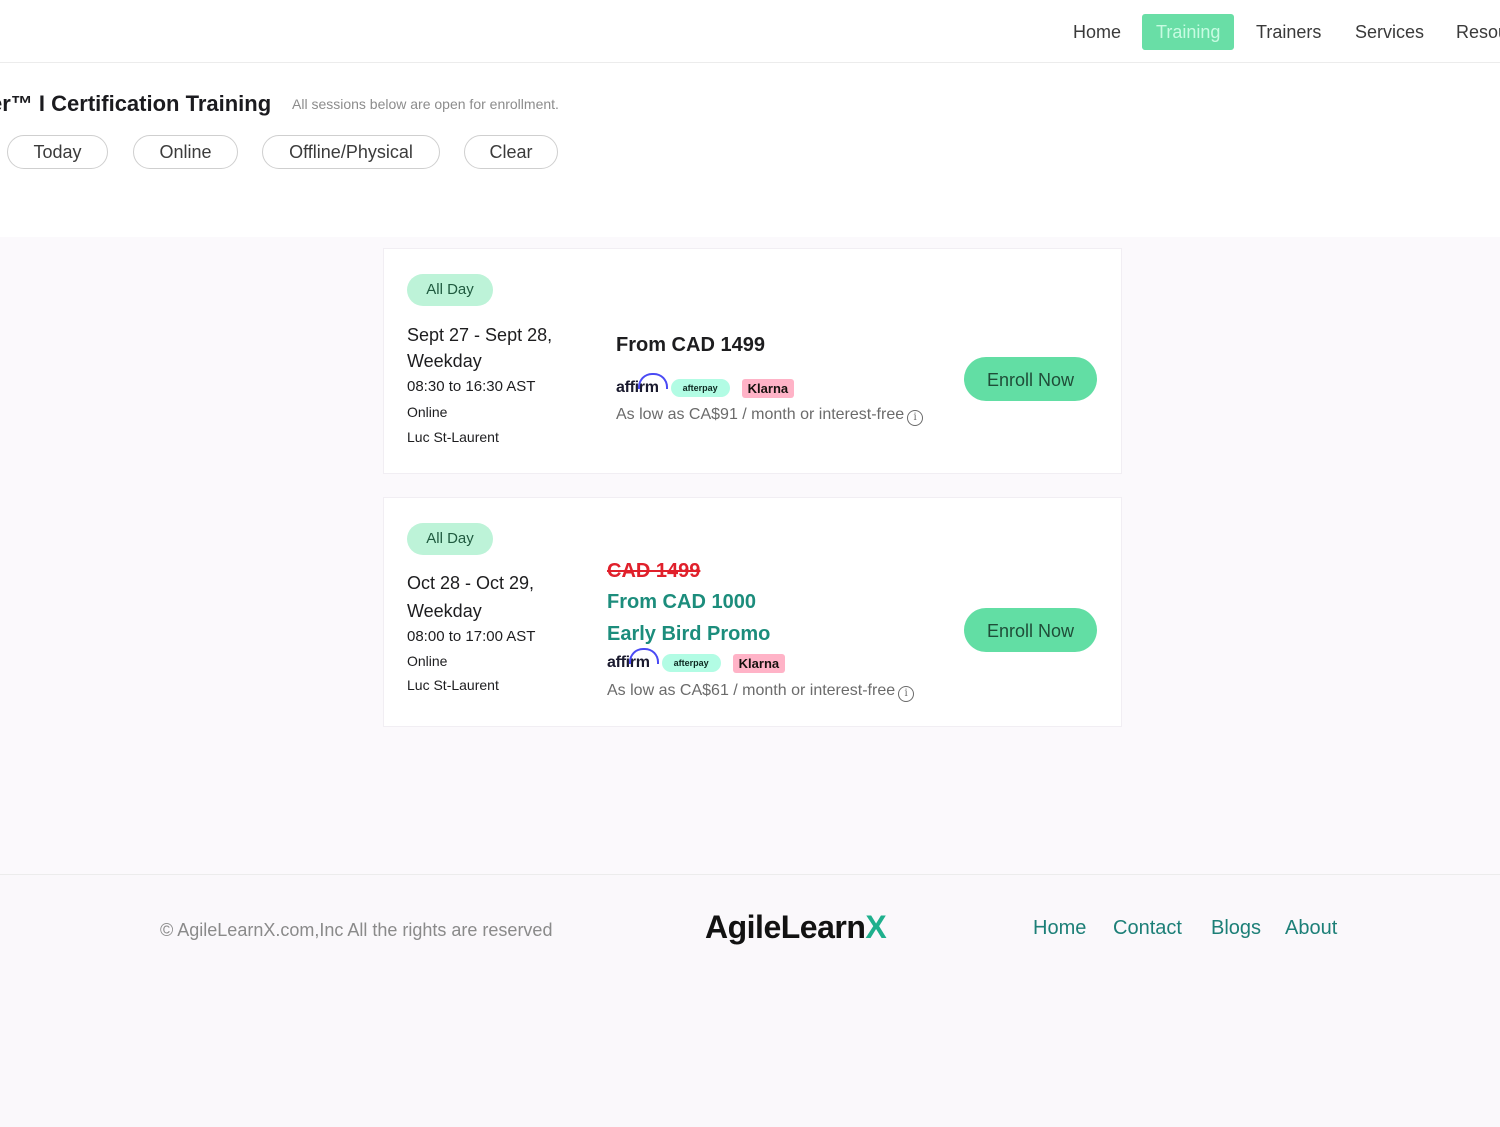 The width and height of the screenshot is (1500, 1127). What do you see at coordinates (1288, 32) in the screenshot?
I see `nav-trainers: Trainers` at bounding box center [1288, 32].